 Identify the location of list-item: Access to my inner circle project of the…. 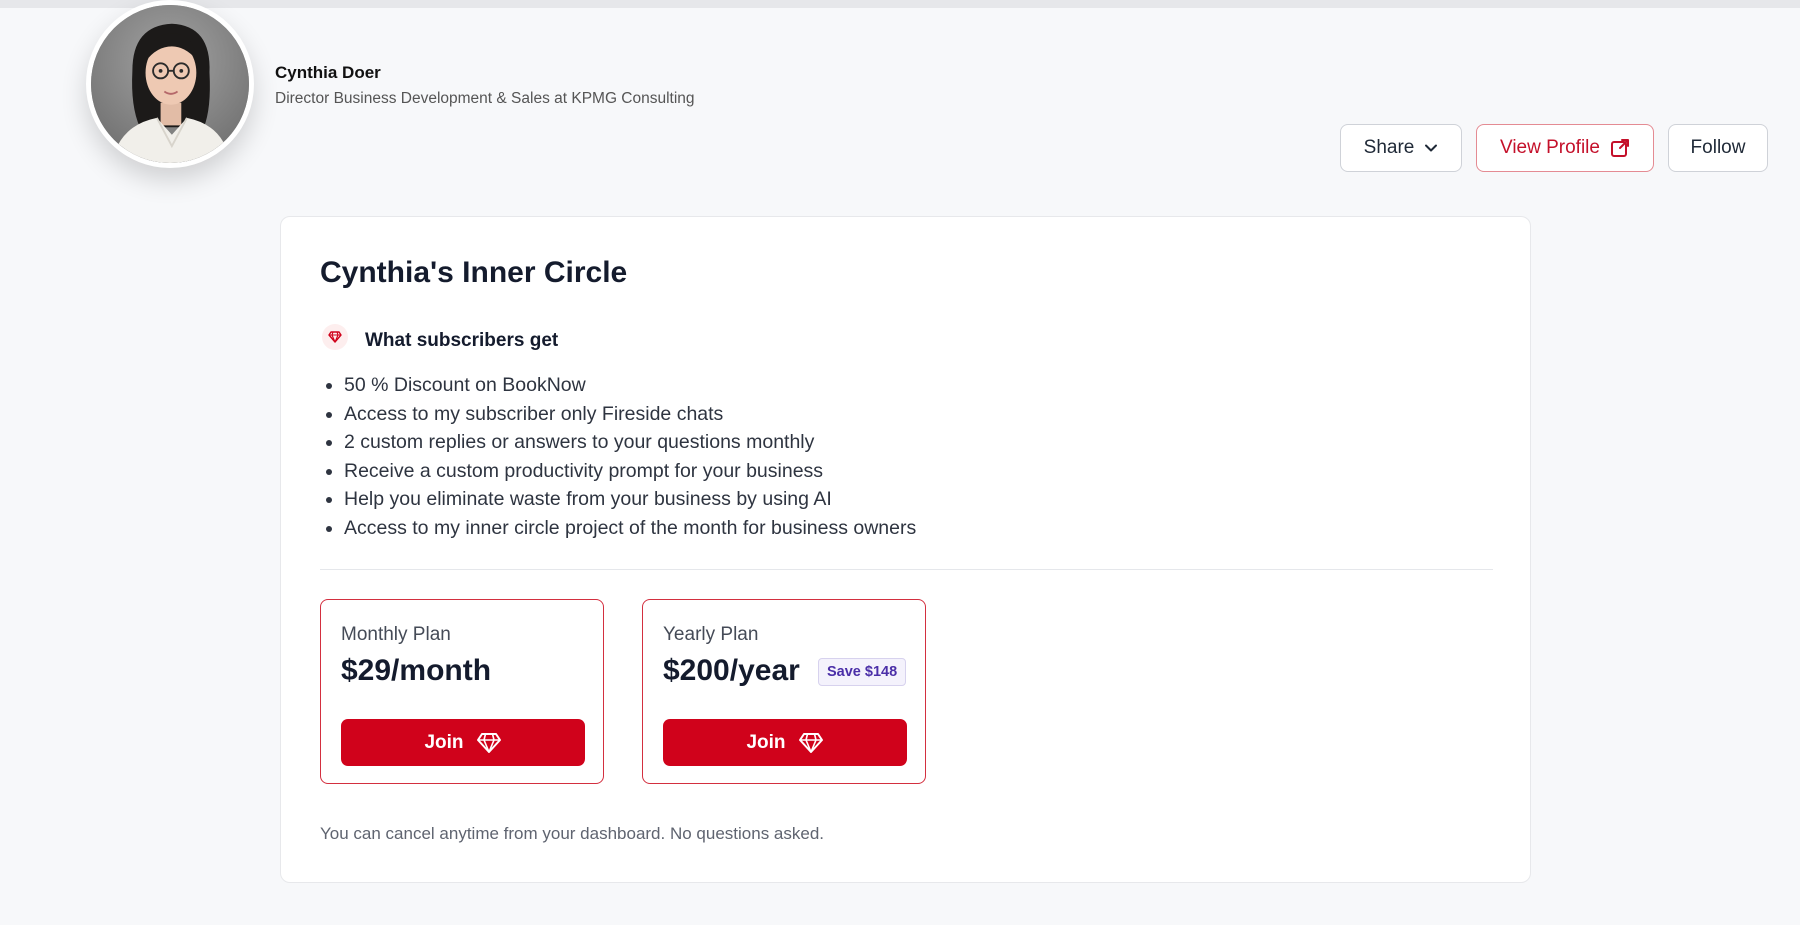
(630, 528).